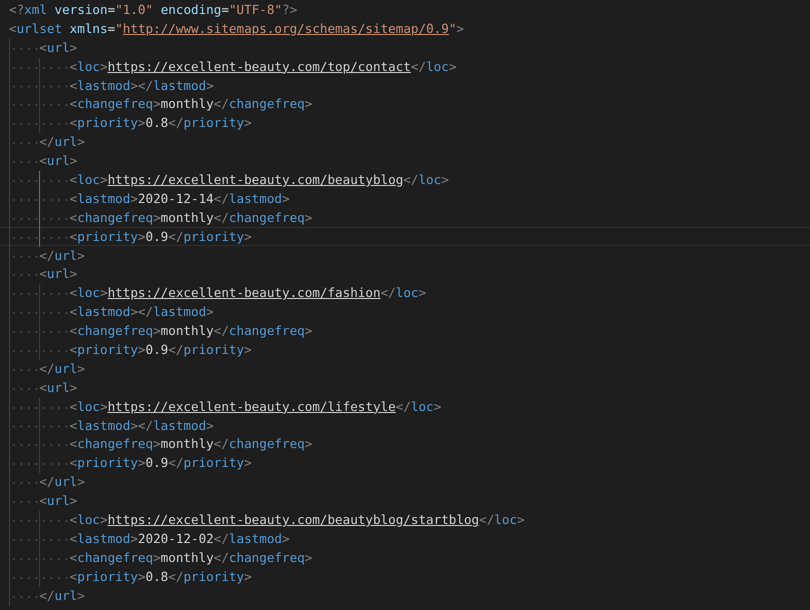 The height and width of the screenshot is (610, 810). What do you see at coordinates (285, 28) in the screenshot?
I see `url-link: http://www.sitemaps.org/schemas/sitemap/0.9` at bounding box center [285, 28].